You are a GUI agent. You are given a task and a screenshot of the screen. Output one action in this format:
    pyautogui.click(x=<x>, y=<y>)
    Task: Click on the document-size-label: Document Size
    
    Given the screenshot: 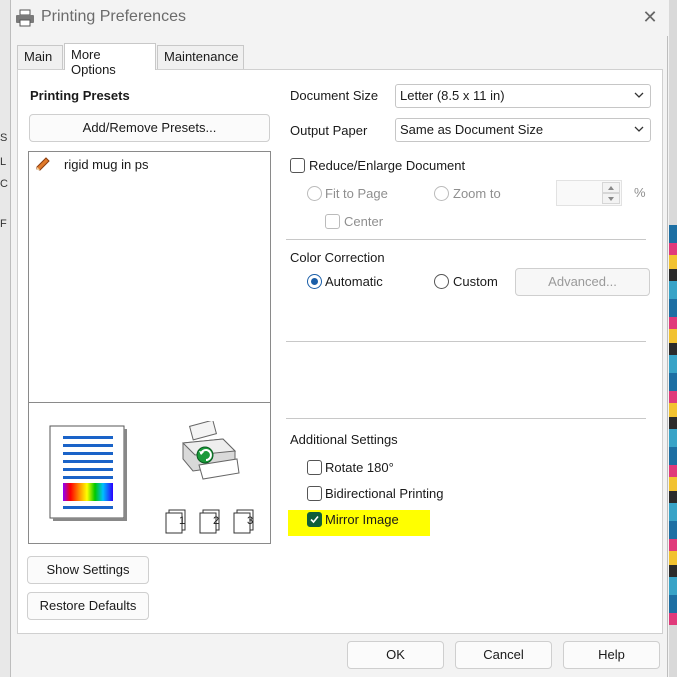 What is the action you would take?
    pyautogui.click(x=334, y=95)
    